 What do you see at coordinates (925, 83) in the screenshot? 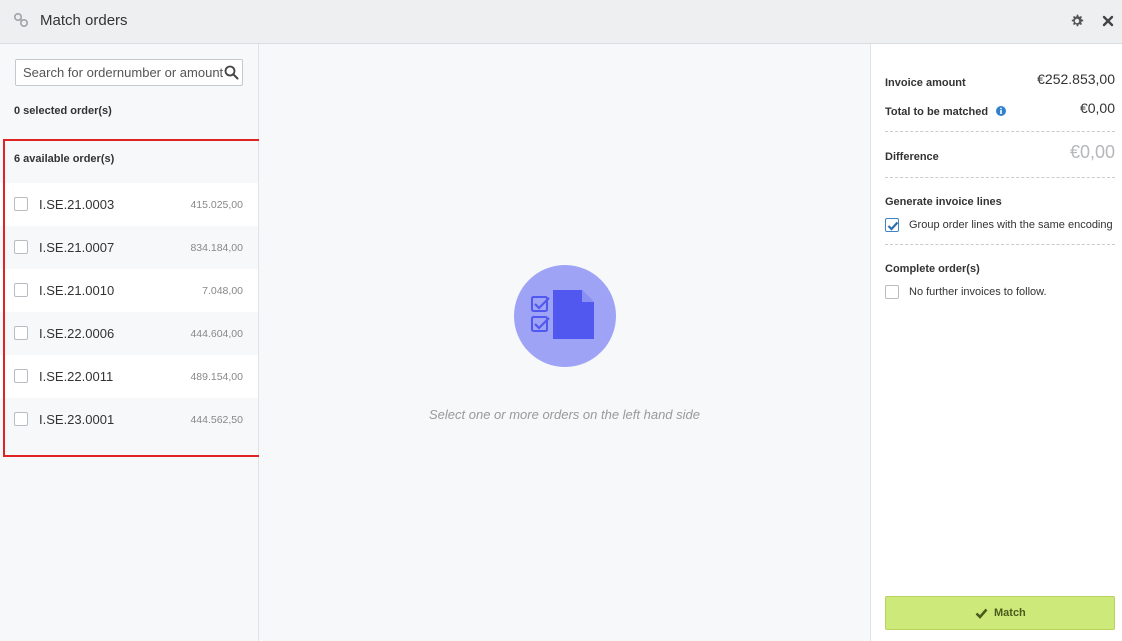
I see `invoice-amount-label: Invoice amount` at bounding box center [925, 83].